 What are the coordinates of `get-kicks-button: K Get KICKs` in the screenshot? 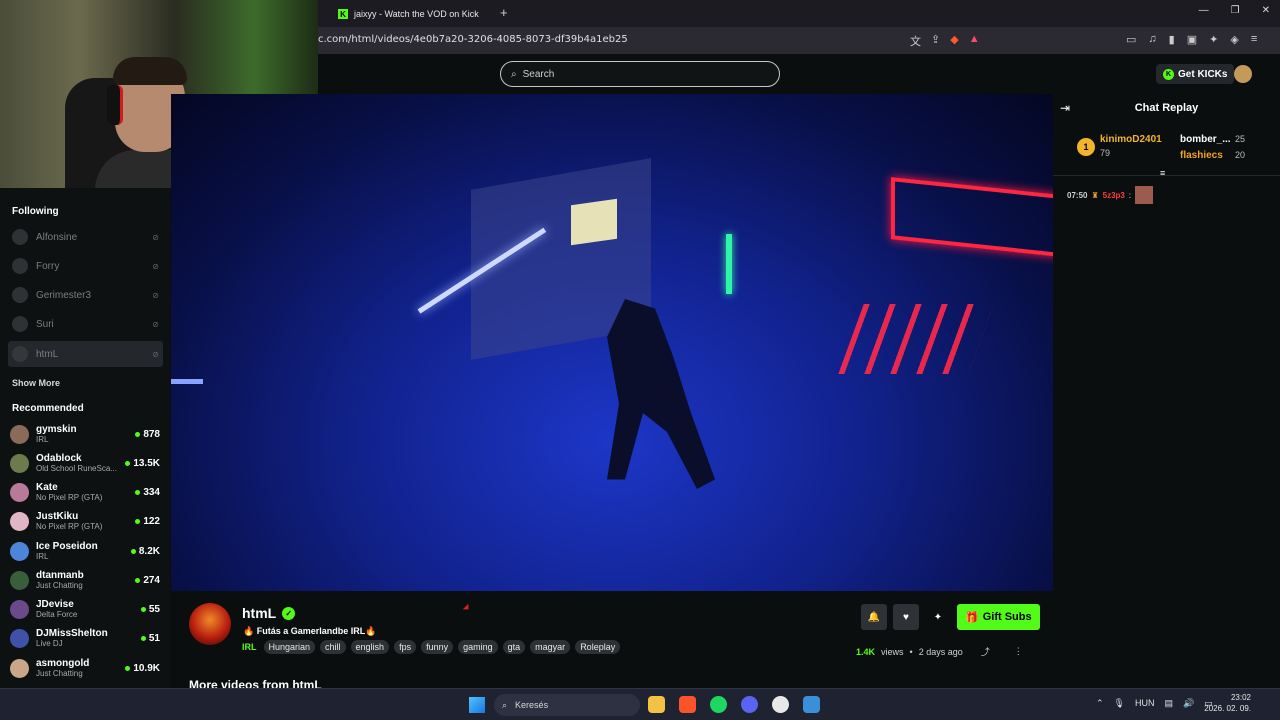 It's located at (1195, 74).